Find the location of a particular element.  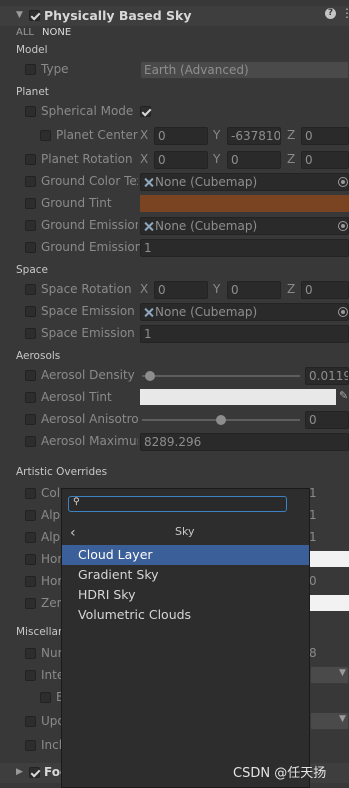

planet-center-x-label: X is located at coordinates (144, 135).